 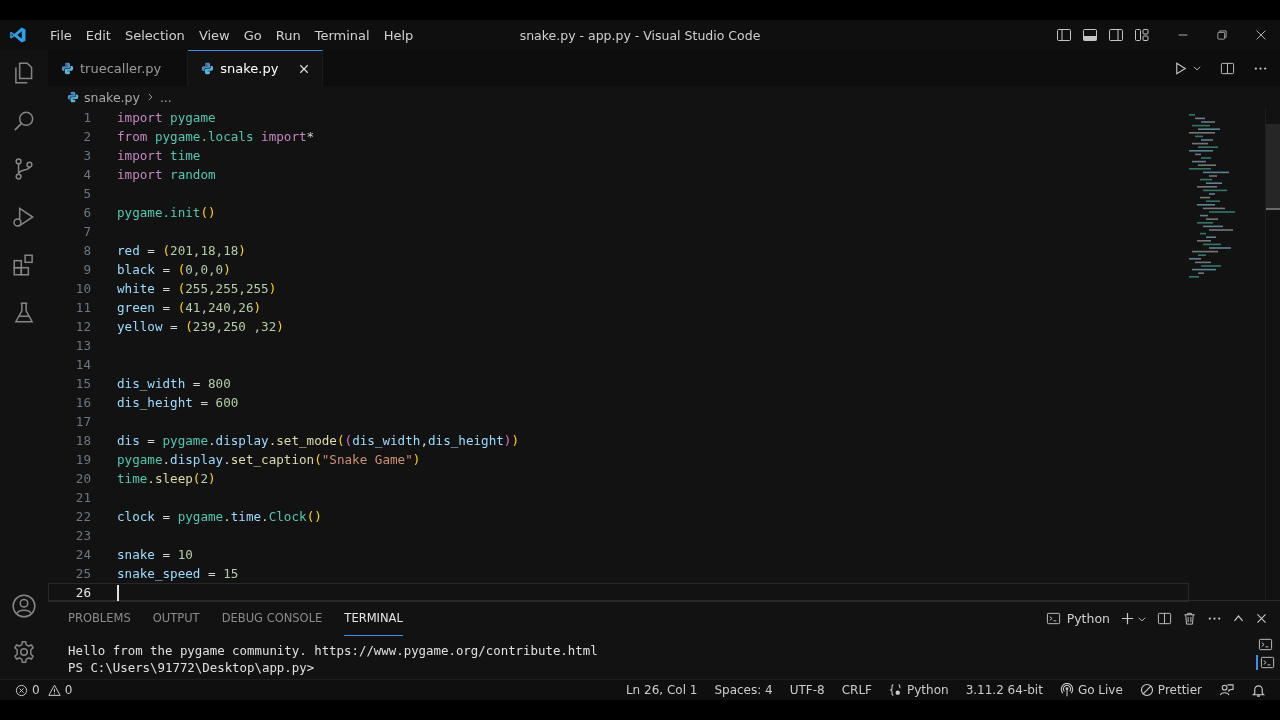 What do you see at coordinates (288, 35) in the screenshot?
I see `menu-item: Run` at bounding box center [288, 35].